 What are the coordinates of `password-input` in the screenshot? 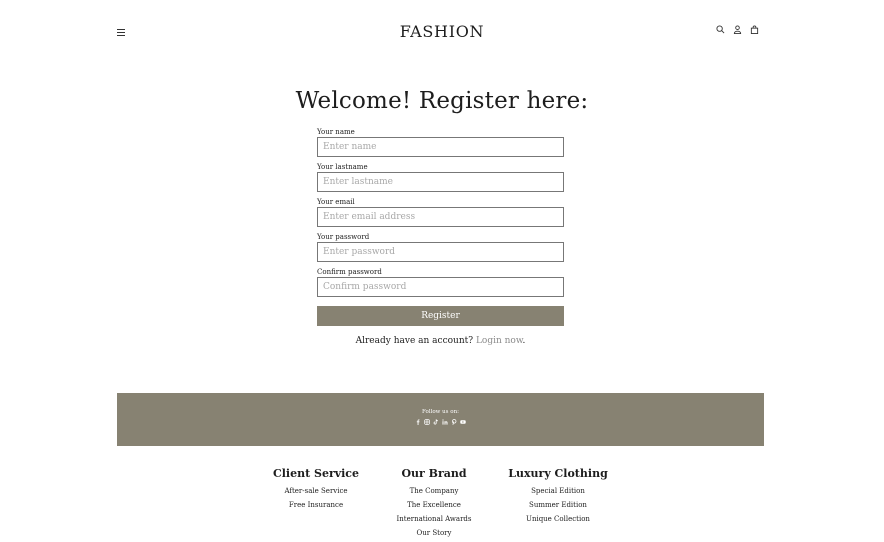 It's located at (440, 252).